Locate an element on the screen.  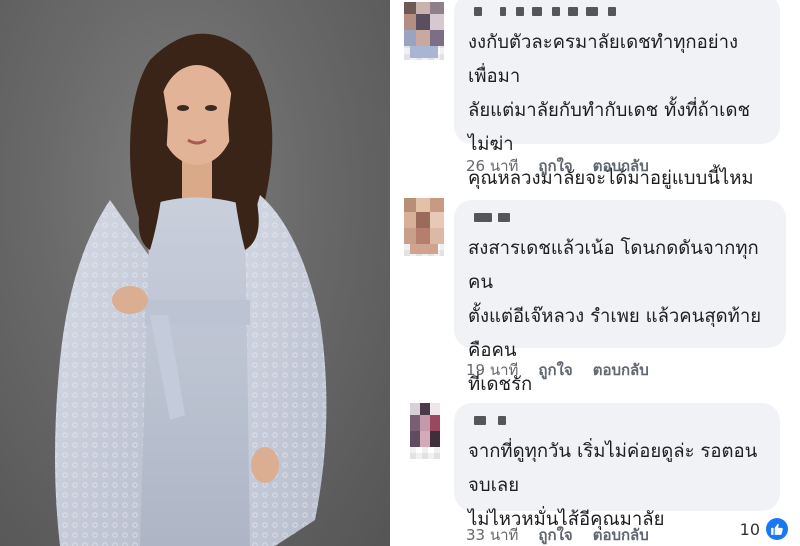
comment-time: 26 นาที is located at coordinates (492, 166).